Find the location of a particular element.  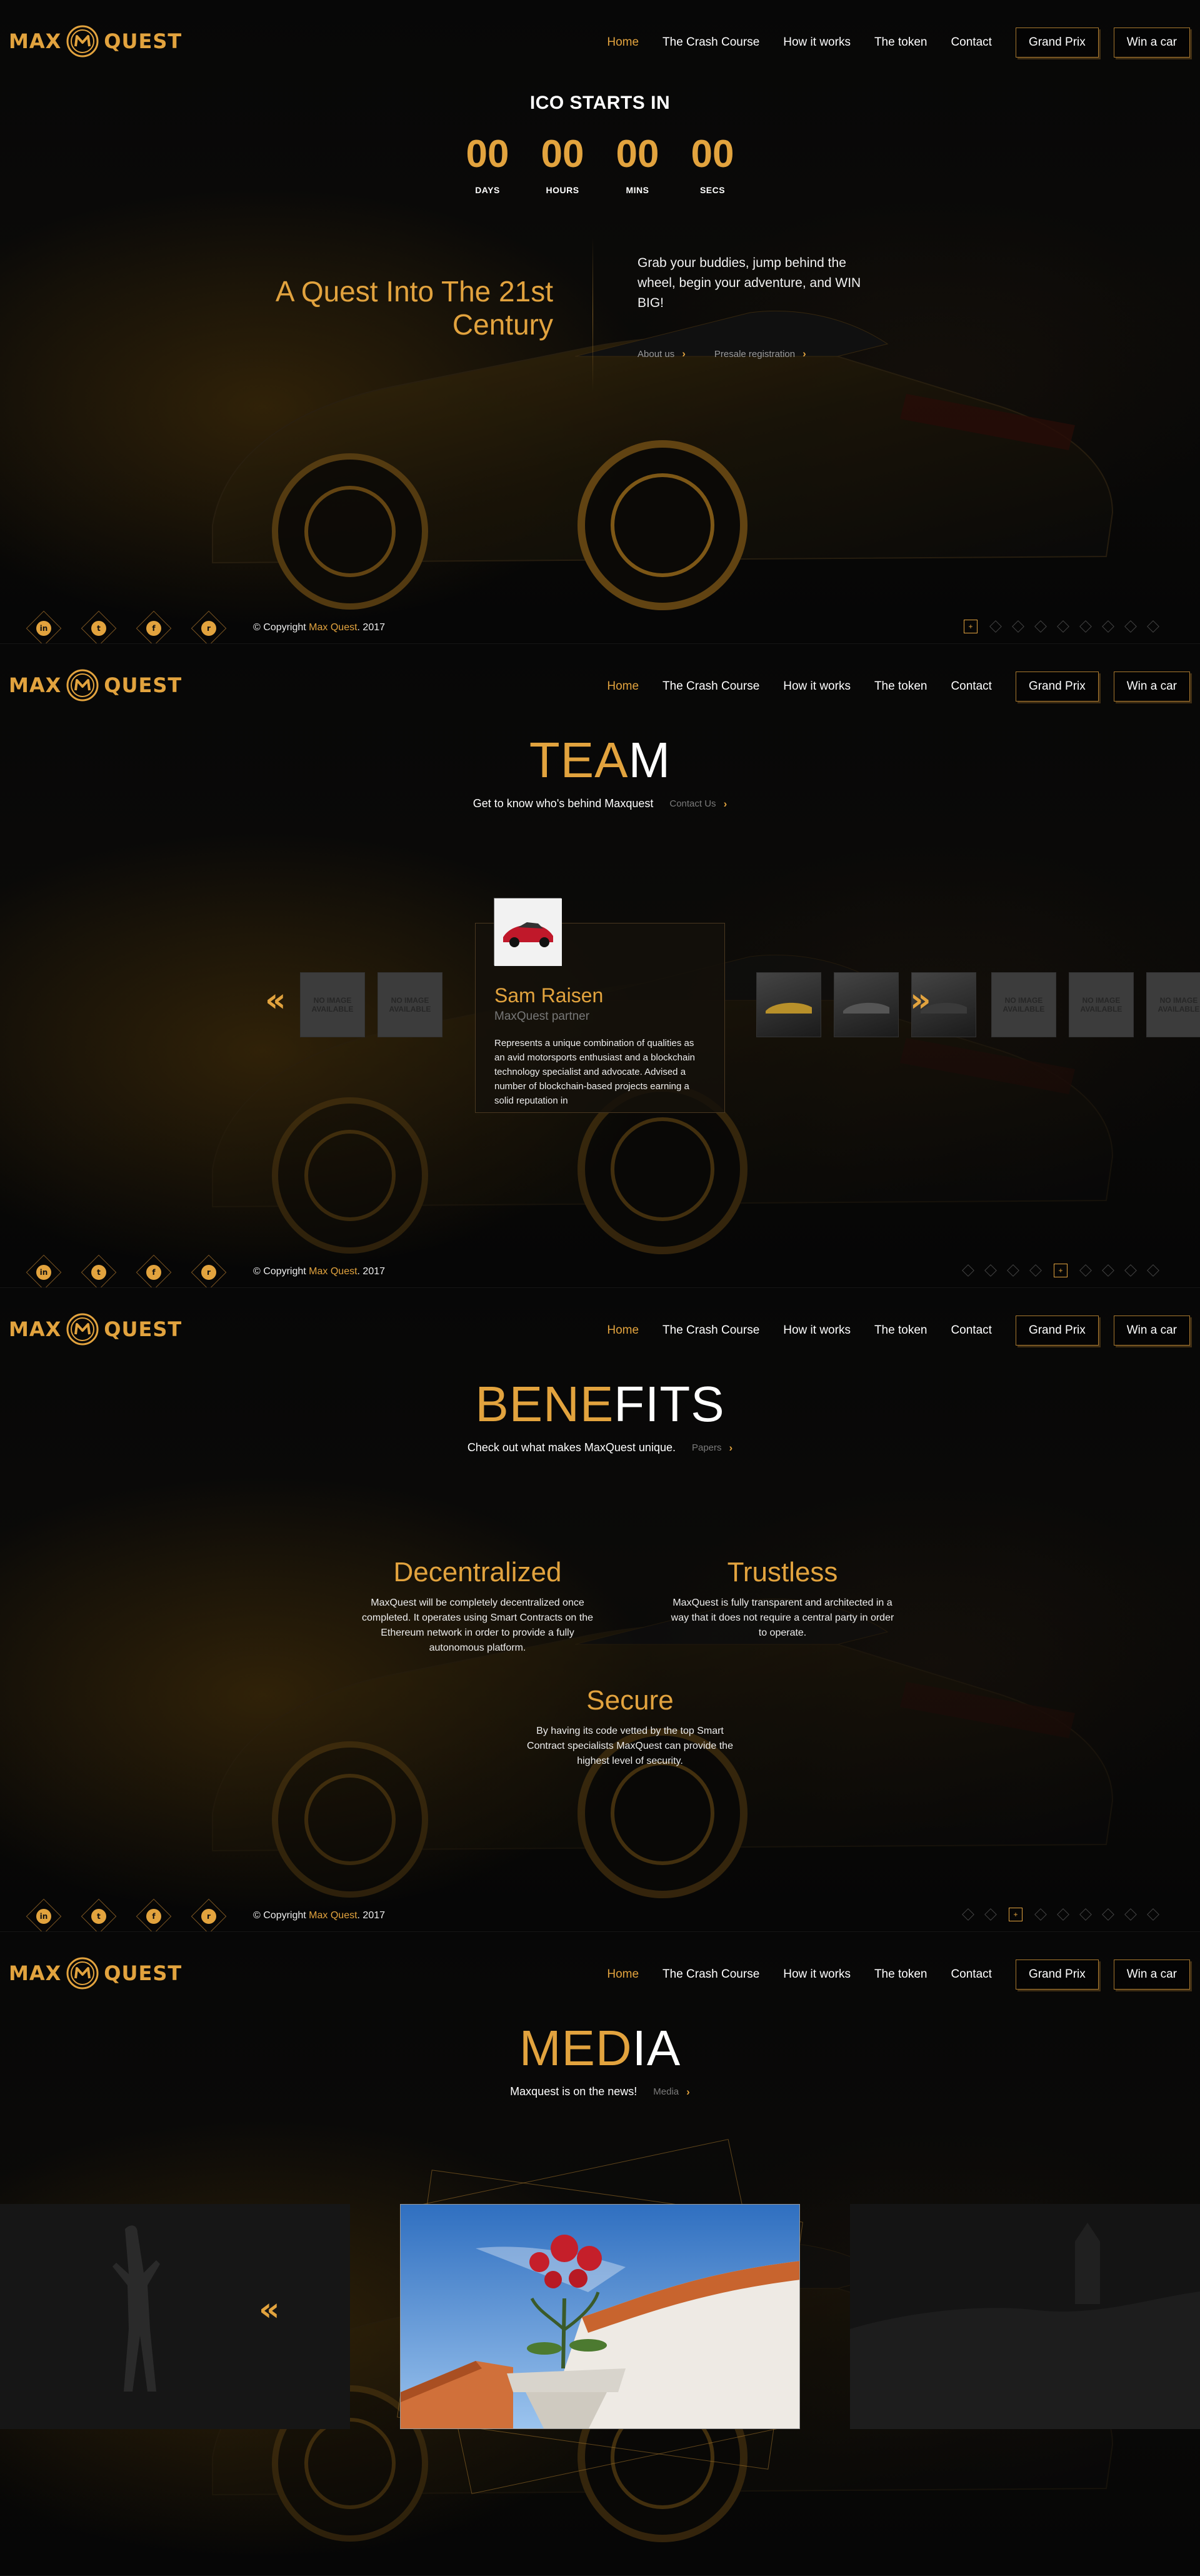

carousel-prev-button: « is located at coordinates (275, 1000).